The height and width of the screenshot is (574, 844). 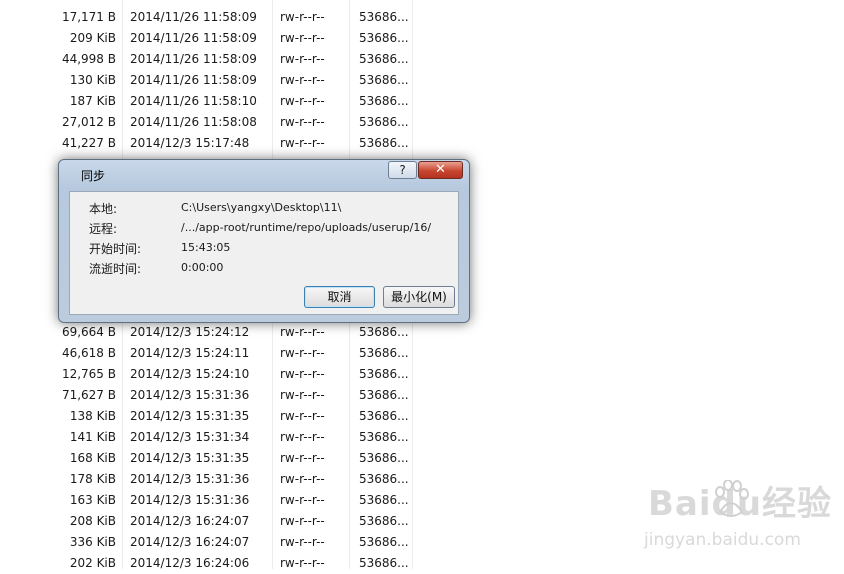 I want to click on help-button: ?, so click(x=402, y=170).